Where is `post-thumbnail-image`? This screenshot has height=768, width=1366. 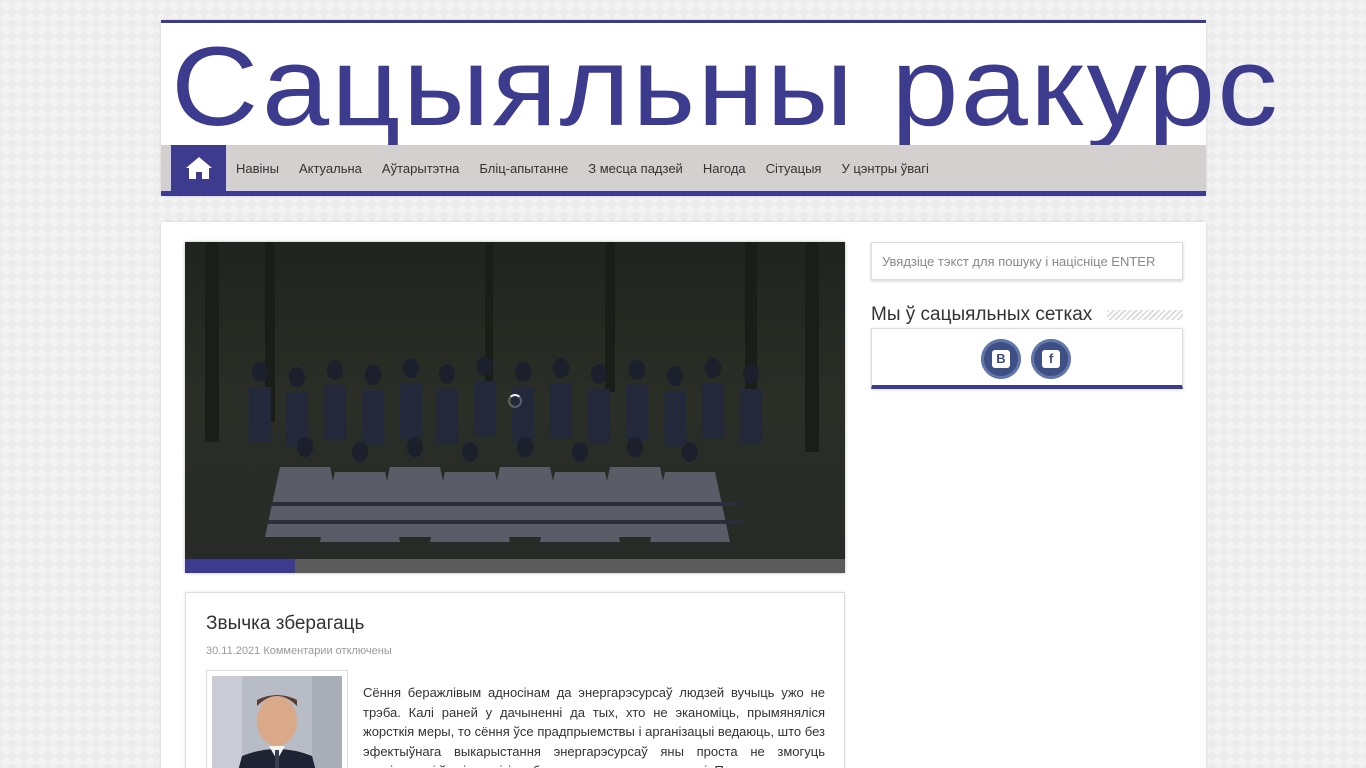
post-thumbnail-image is located at coordinates (277, 722).